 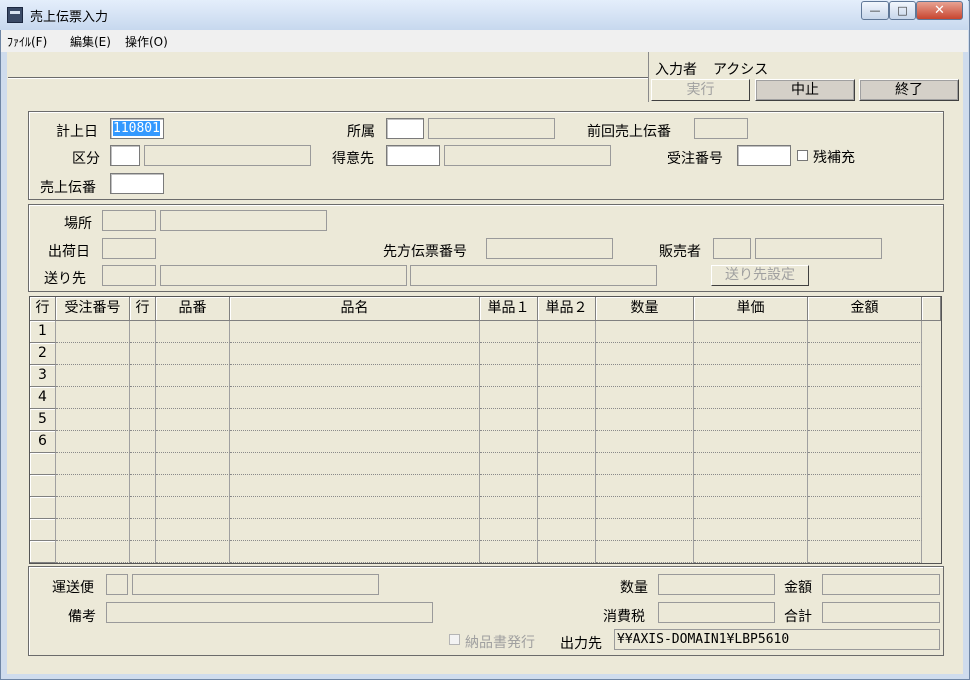 What do you see at coordinates (90, 41) in the screenshot?
I see `menu-edit: 編集(E)` at bounding box center [90, 41].